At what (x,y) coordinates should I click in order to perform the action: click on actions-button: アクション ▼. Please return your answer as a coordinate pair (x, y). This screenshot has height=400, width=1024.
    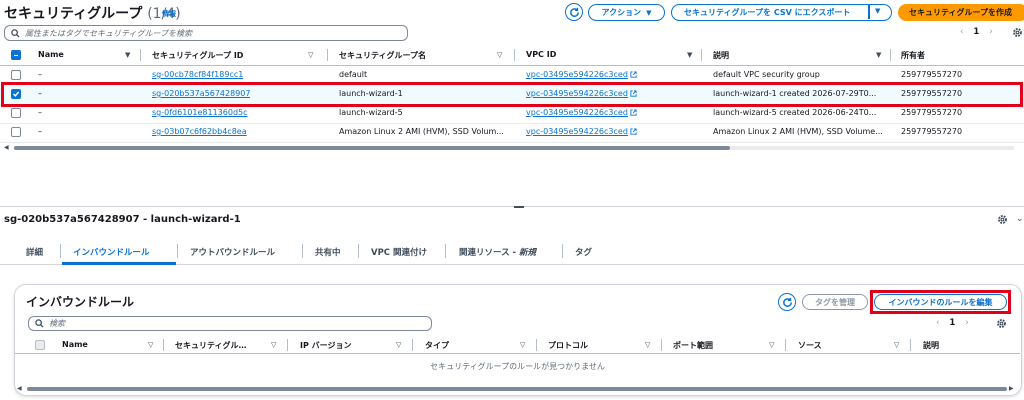
    Looking at the image, I should click on (626, 12).